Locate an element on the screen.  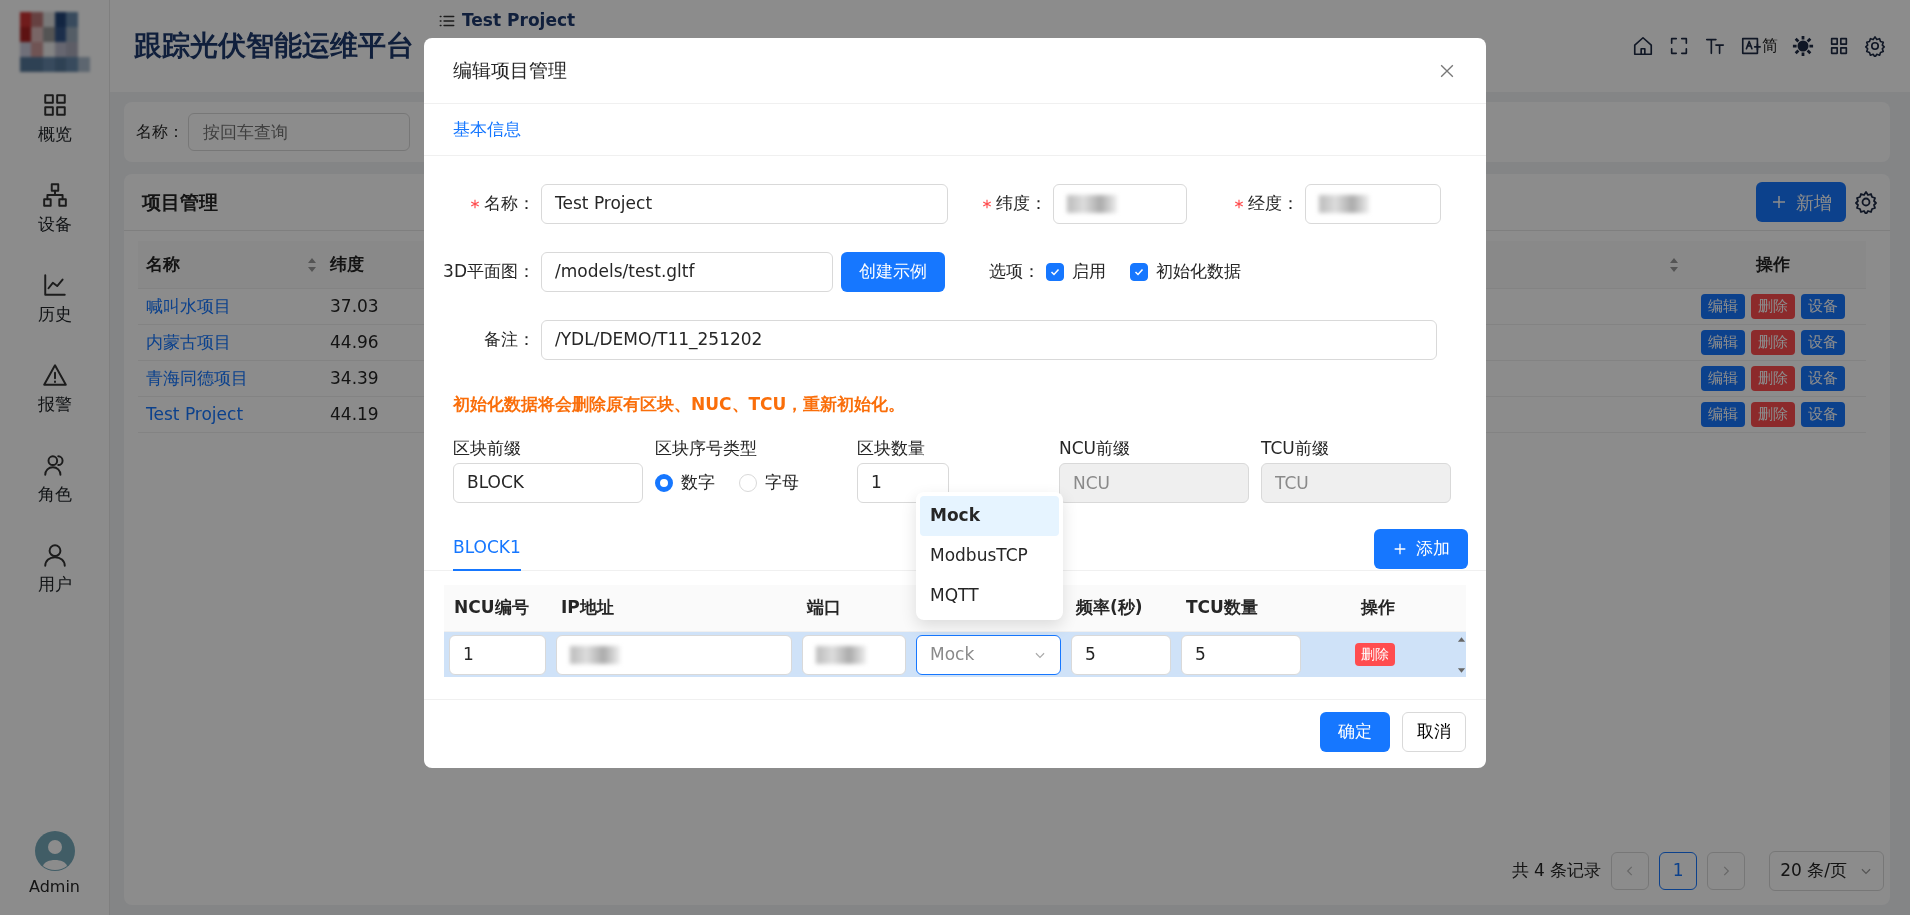
field-label: 区块序号类型 is located at coordinates (706, 448).